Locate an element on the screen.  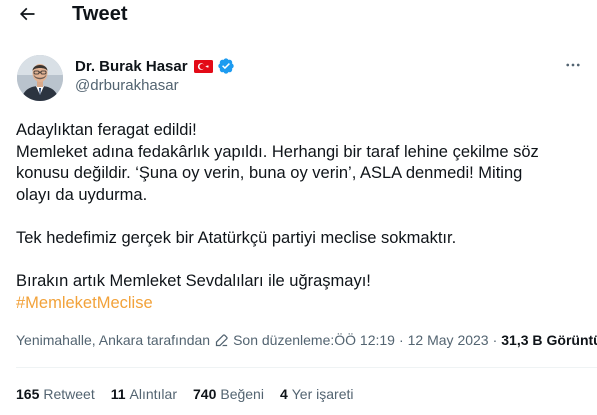
views-count: 31,3 B is located at coordinates (521, 340).